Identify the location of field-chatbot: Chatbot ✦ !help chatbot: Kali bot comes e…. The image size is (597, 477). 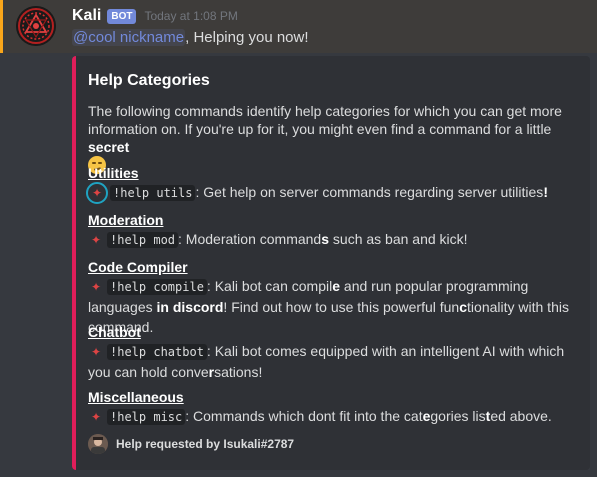
(333, 352).